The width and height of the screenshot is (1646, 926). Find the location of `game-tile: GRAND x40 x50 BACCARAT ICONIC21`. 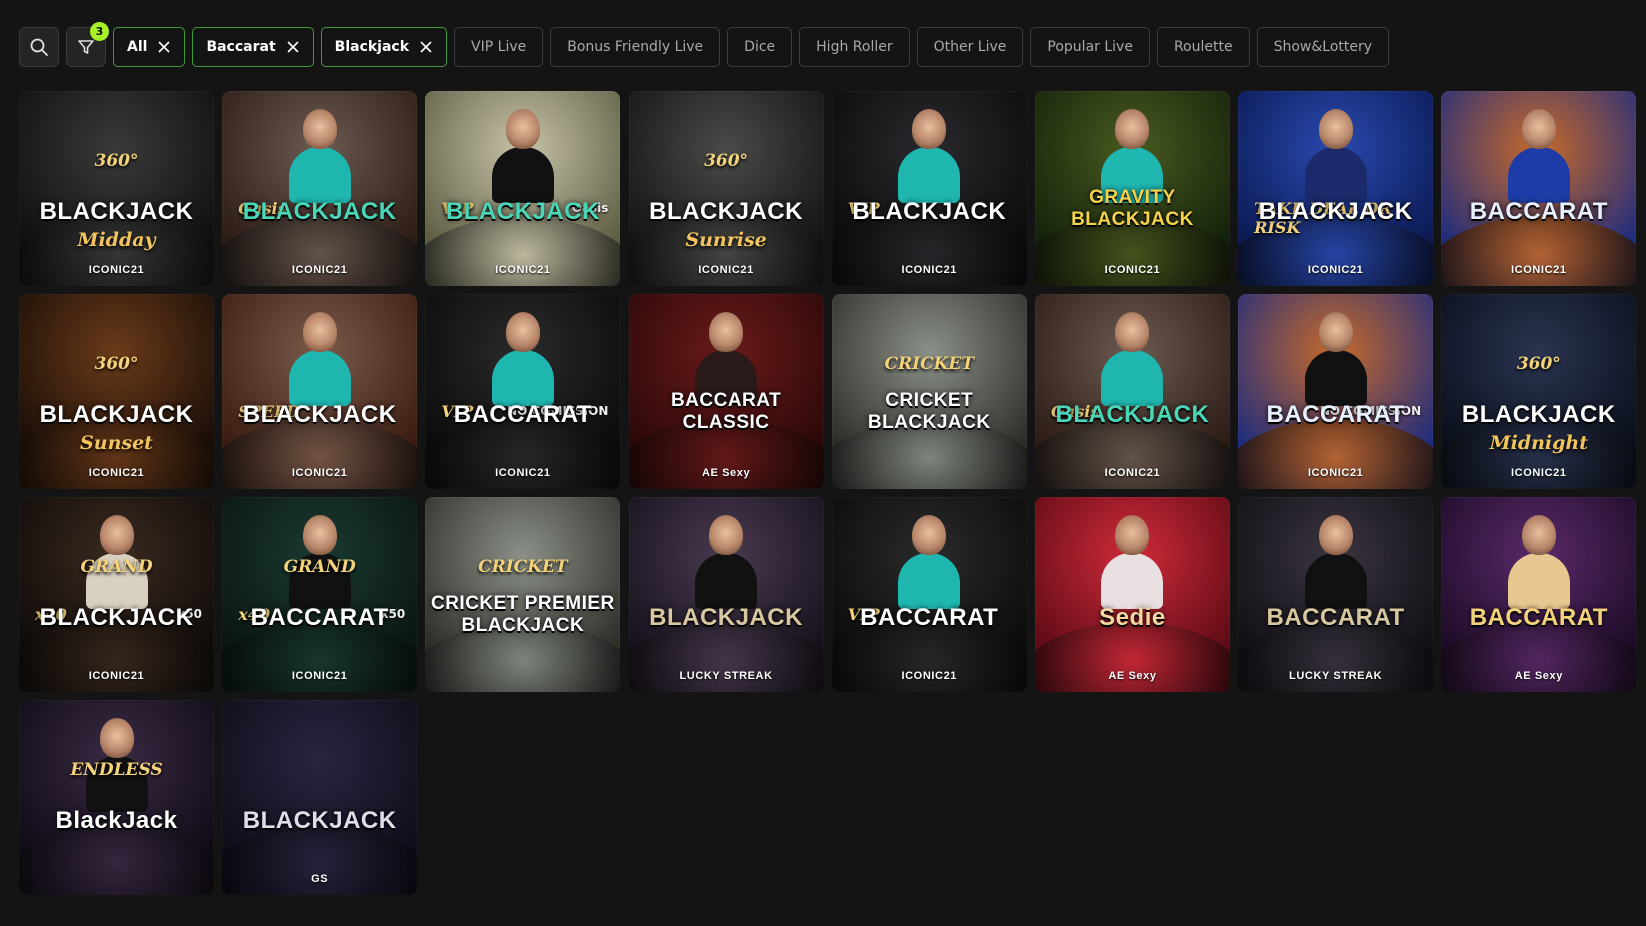

game-tile: GRAND x40 x50 BACCARAT ICONIC21 is located at coordinates (320, 594).